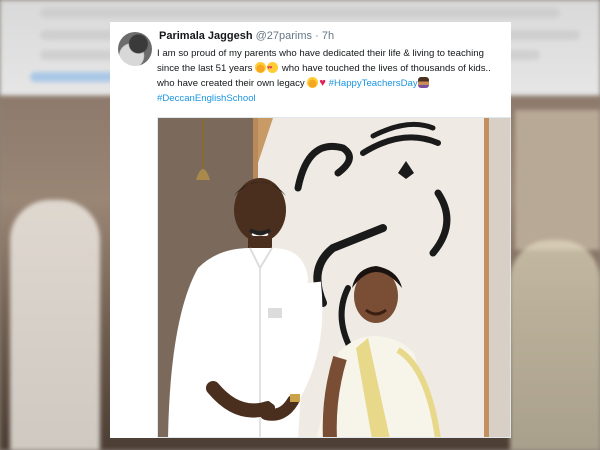 The width and height of the screenshot is (600, 450). Describe the element at coordinates (332, 98) in the screenshot. I see `tweet-line: #DeccanEnglishSchool` at that location.